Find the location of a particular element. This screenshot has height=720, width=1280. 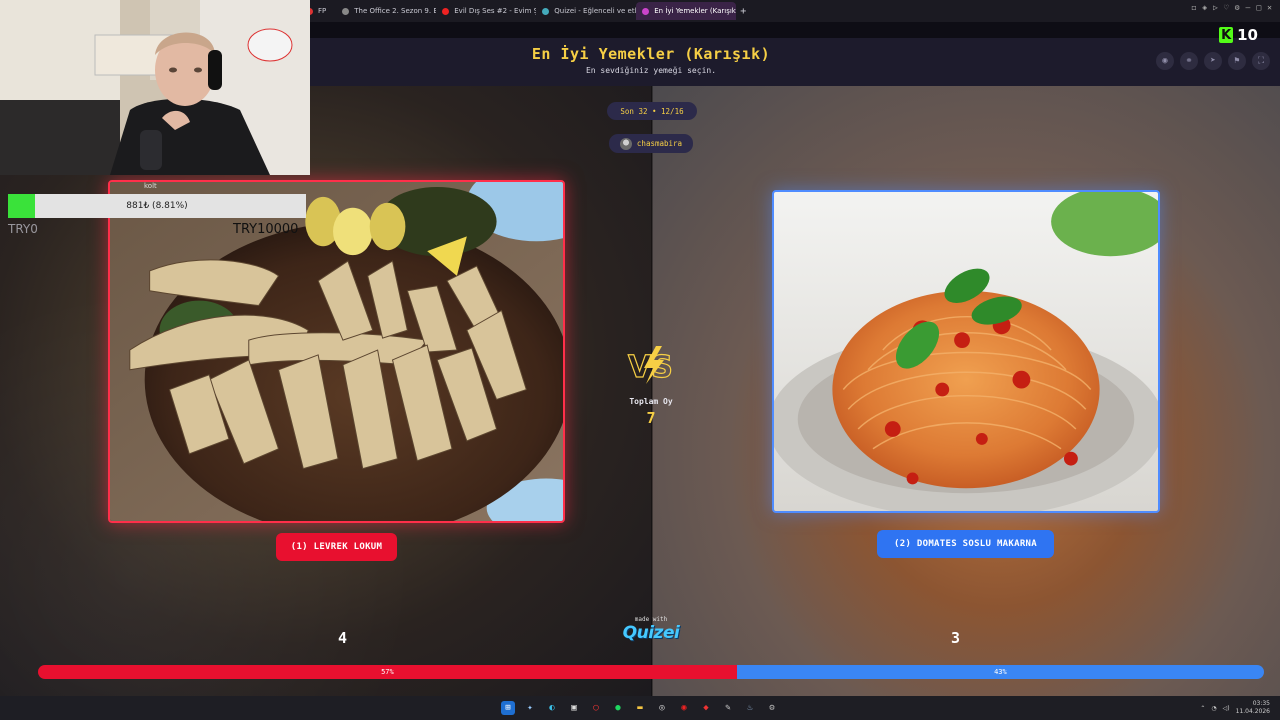

round-indicator: Son 32 • 12/16 is located at coordinates (652, 111).